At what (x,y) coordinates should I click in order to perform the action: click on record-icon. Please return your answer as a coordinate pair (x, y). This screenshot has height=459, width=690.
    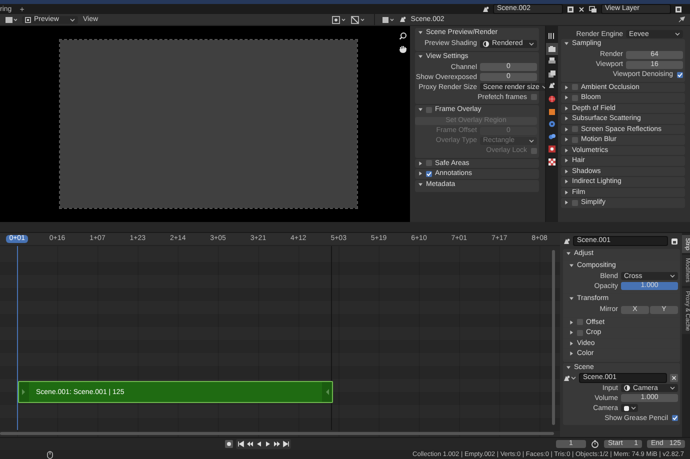
    Looking at the image, I should click on (229, 444).